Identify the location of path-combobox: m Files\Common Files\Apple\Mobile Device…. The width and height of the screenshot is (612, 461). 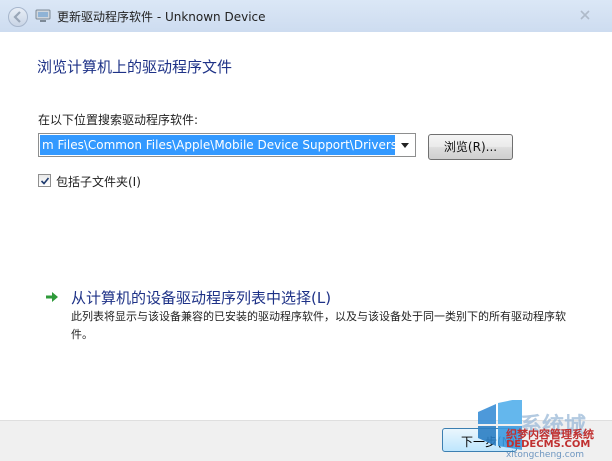
(227, 145).